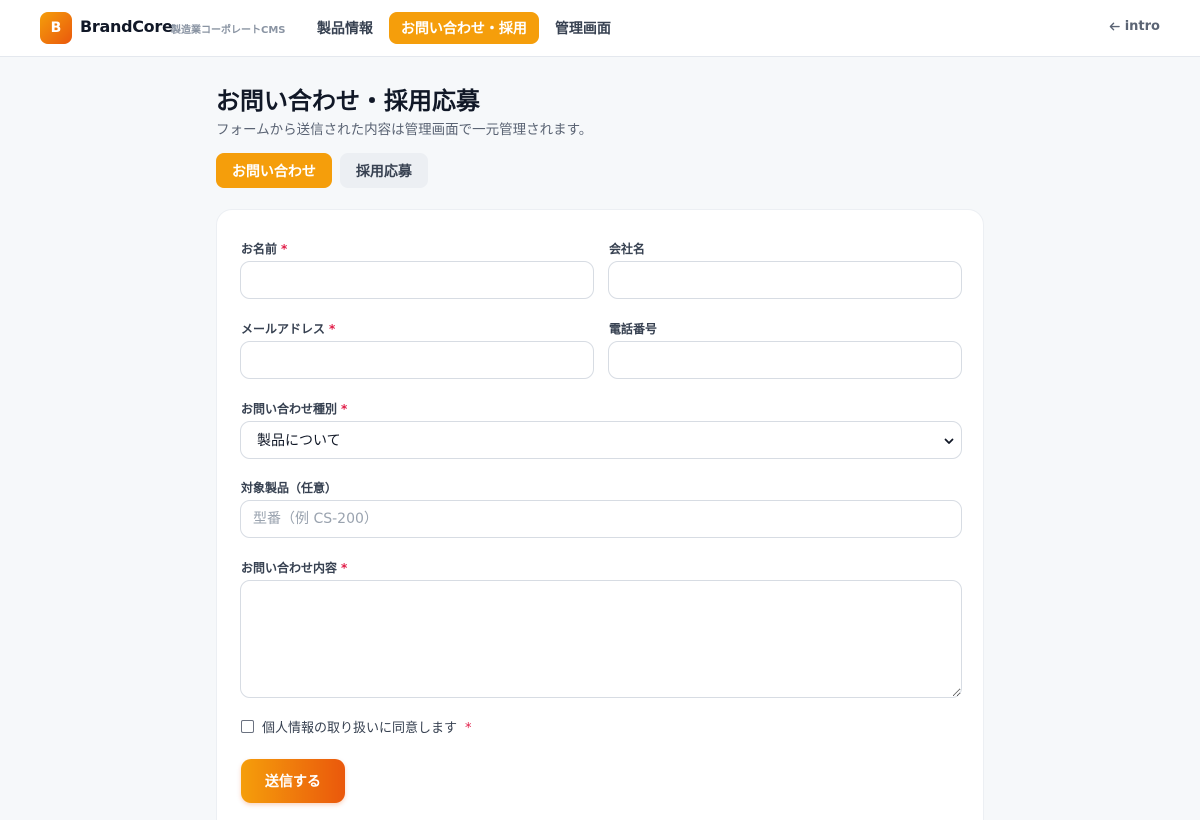  I want to click on product-field, so click(601, 519).